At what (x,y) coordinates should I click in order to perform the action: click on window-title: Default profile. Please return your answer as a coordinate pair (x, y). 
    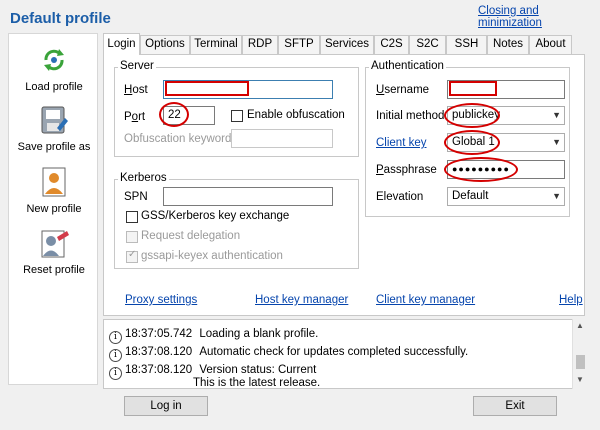
    Looking at the image, I should click on (60, 18).